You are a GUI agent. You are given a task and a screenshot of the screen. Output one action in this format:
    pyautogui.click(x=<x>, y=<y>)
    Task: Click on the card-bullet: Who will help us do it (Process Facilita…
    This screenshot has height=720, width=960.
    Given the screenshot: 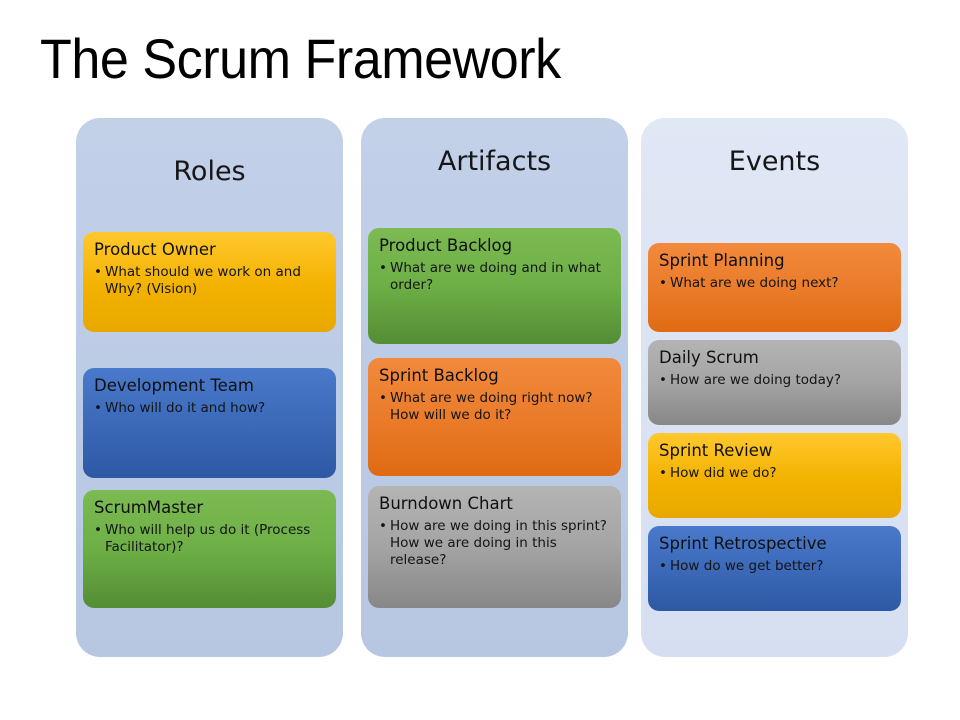 What is the action you would take?
    pyautogui.click(x=209, y=539)
    